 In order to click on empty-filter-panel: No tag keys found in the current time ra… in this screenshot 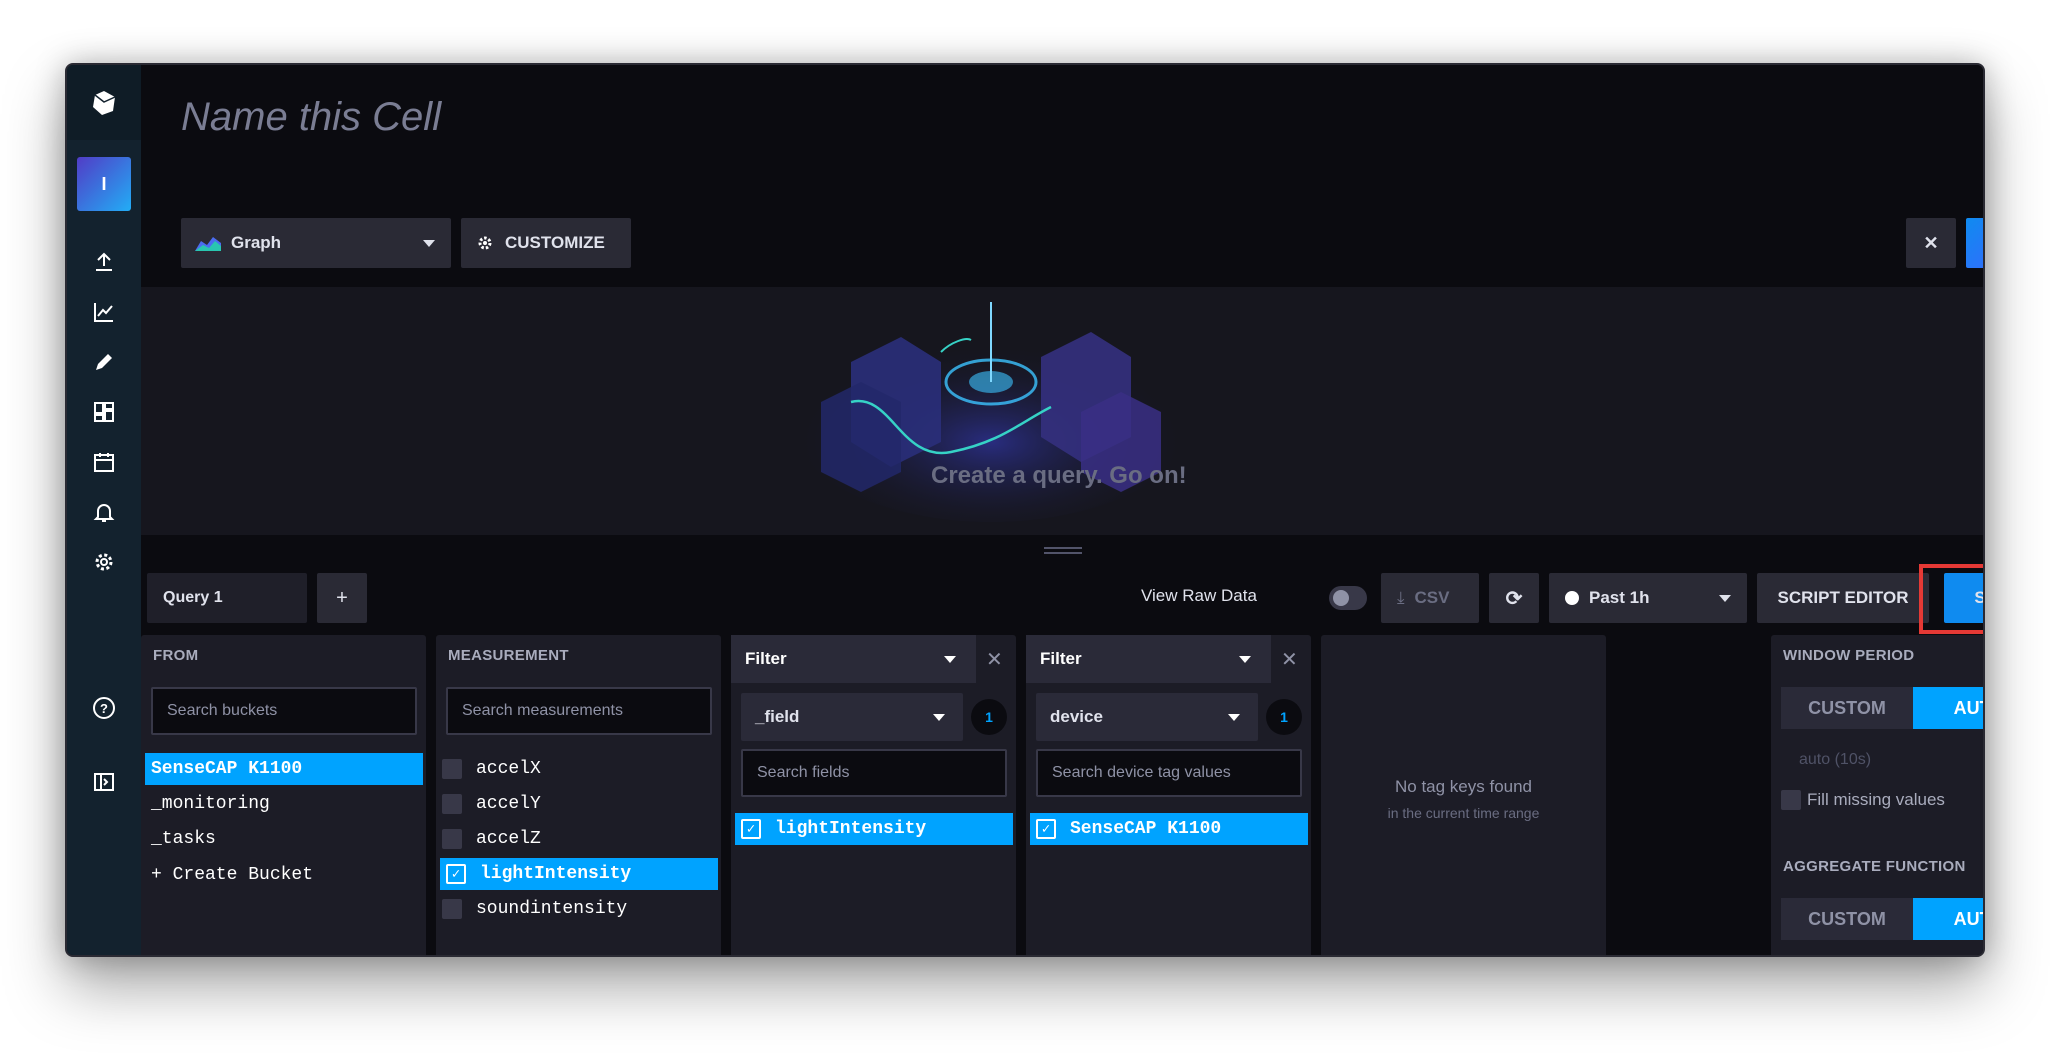, I will do `click(1463, 795)`.